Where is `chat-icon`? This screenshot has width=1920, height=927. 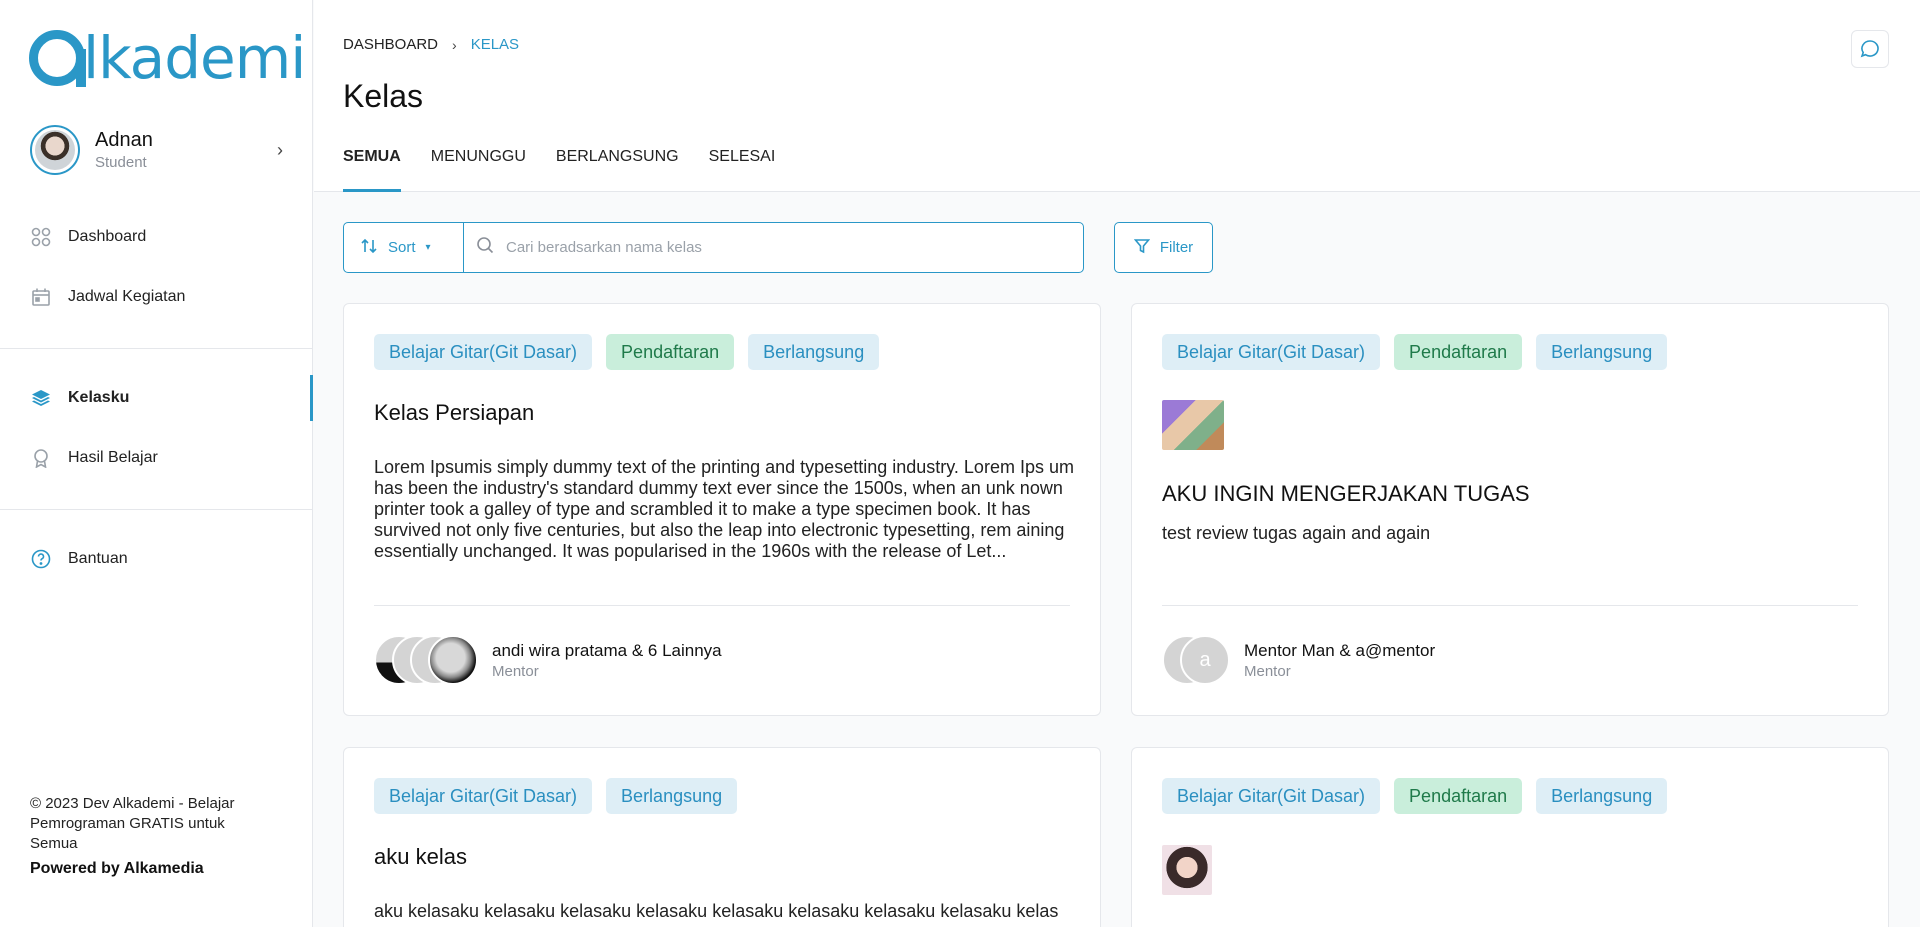
chat-icon is located at coordinates (1869, 49).